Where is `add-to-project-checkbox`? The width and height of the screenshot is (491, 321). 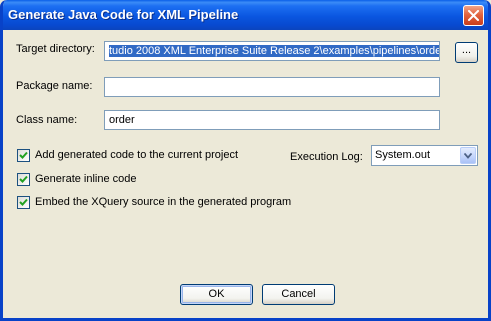 add-to-project-checkbox is located at coordinates (23, 155).